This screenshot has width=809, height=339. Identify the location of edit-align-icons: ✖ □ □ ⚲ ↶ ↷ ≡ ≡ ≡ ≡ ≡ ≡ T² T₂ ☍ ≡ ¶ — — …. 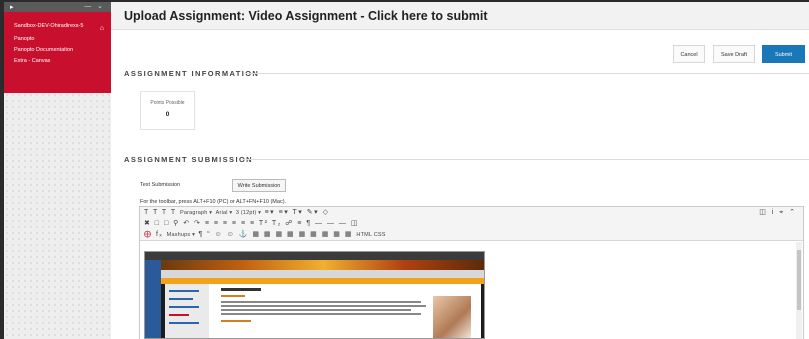
(251, 223).